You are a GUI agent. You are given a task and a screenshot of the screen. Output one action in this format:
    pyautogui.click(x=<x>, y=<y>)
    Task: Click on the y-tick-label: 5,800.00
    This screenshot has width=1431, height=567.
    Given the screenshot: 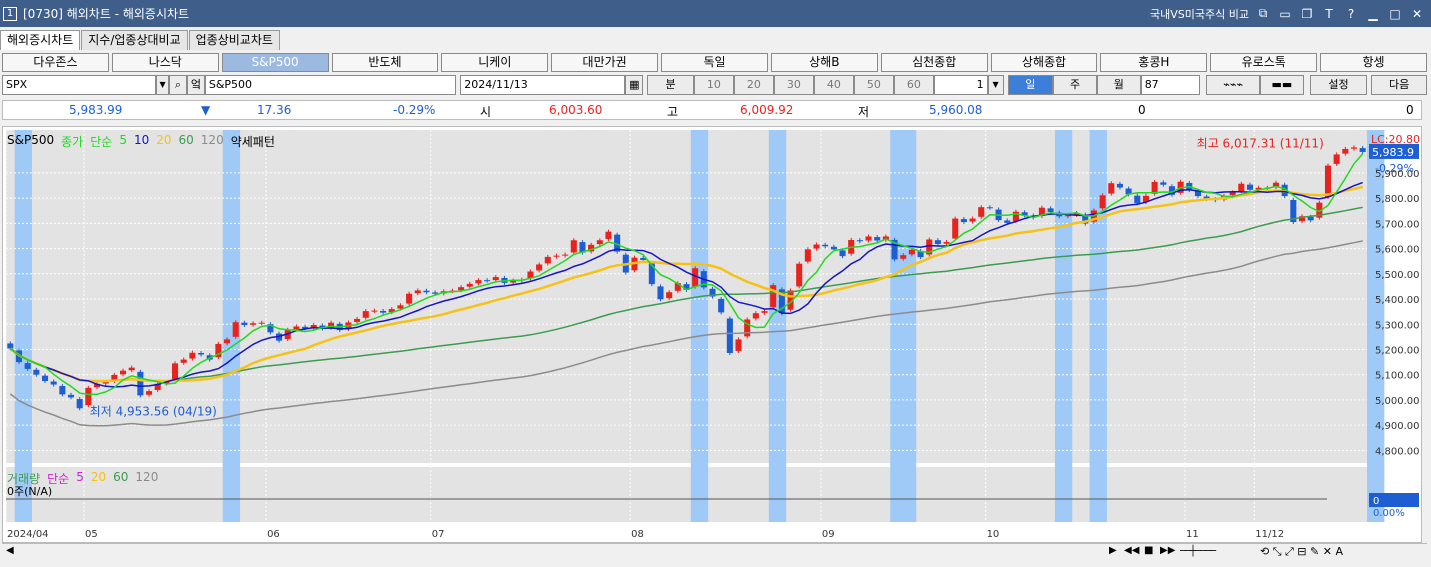 What is the action you would take?
    pyautogui.click(x=1397, y=199)
    